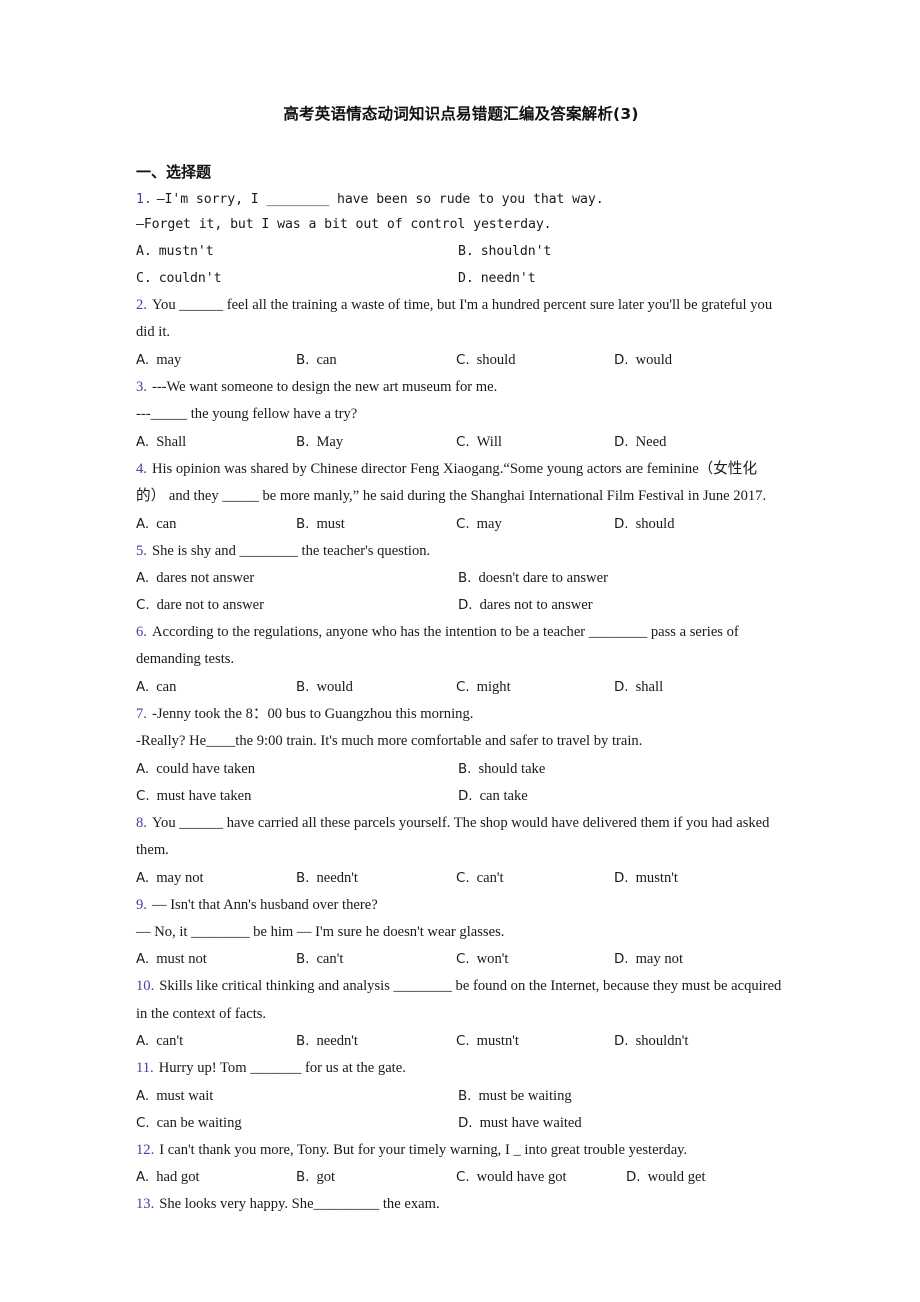  Describe the element at coordinates (204, 795) in the screenshot. I see `option-text: must have taken` at that location.